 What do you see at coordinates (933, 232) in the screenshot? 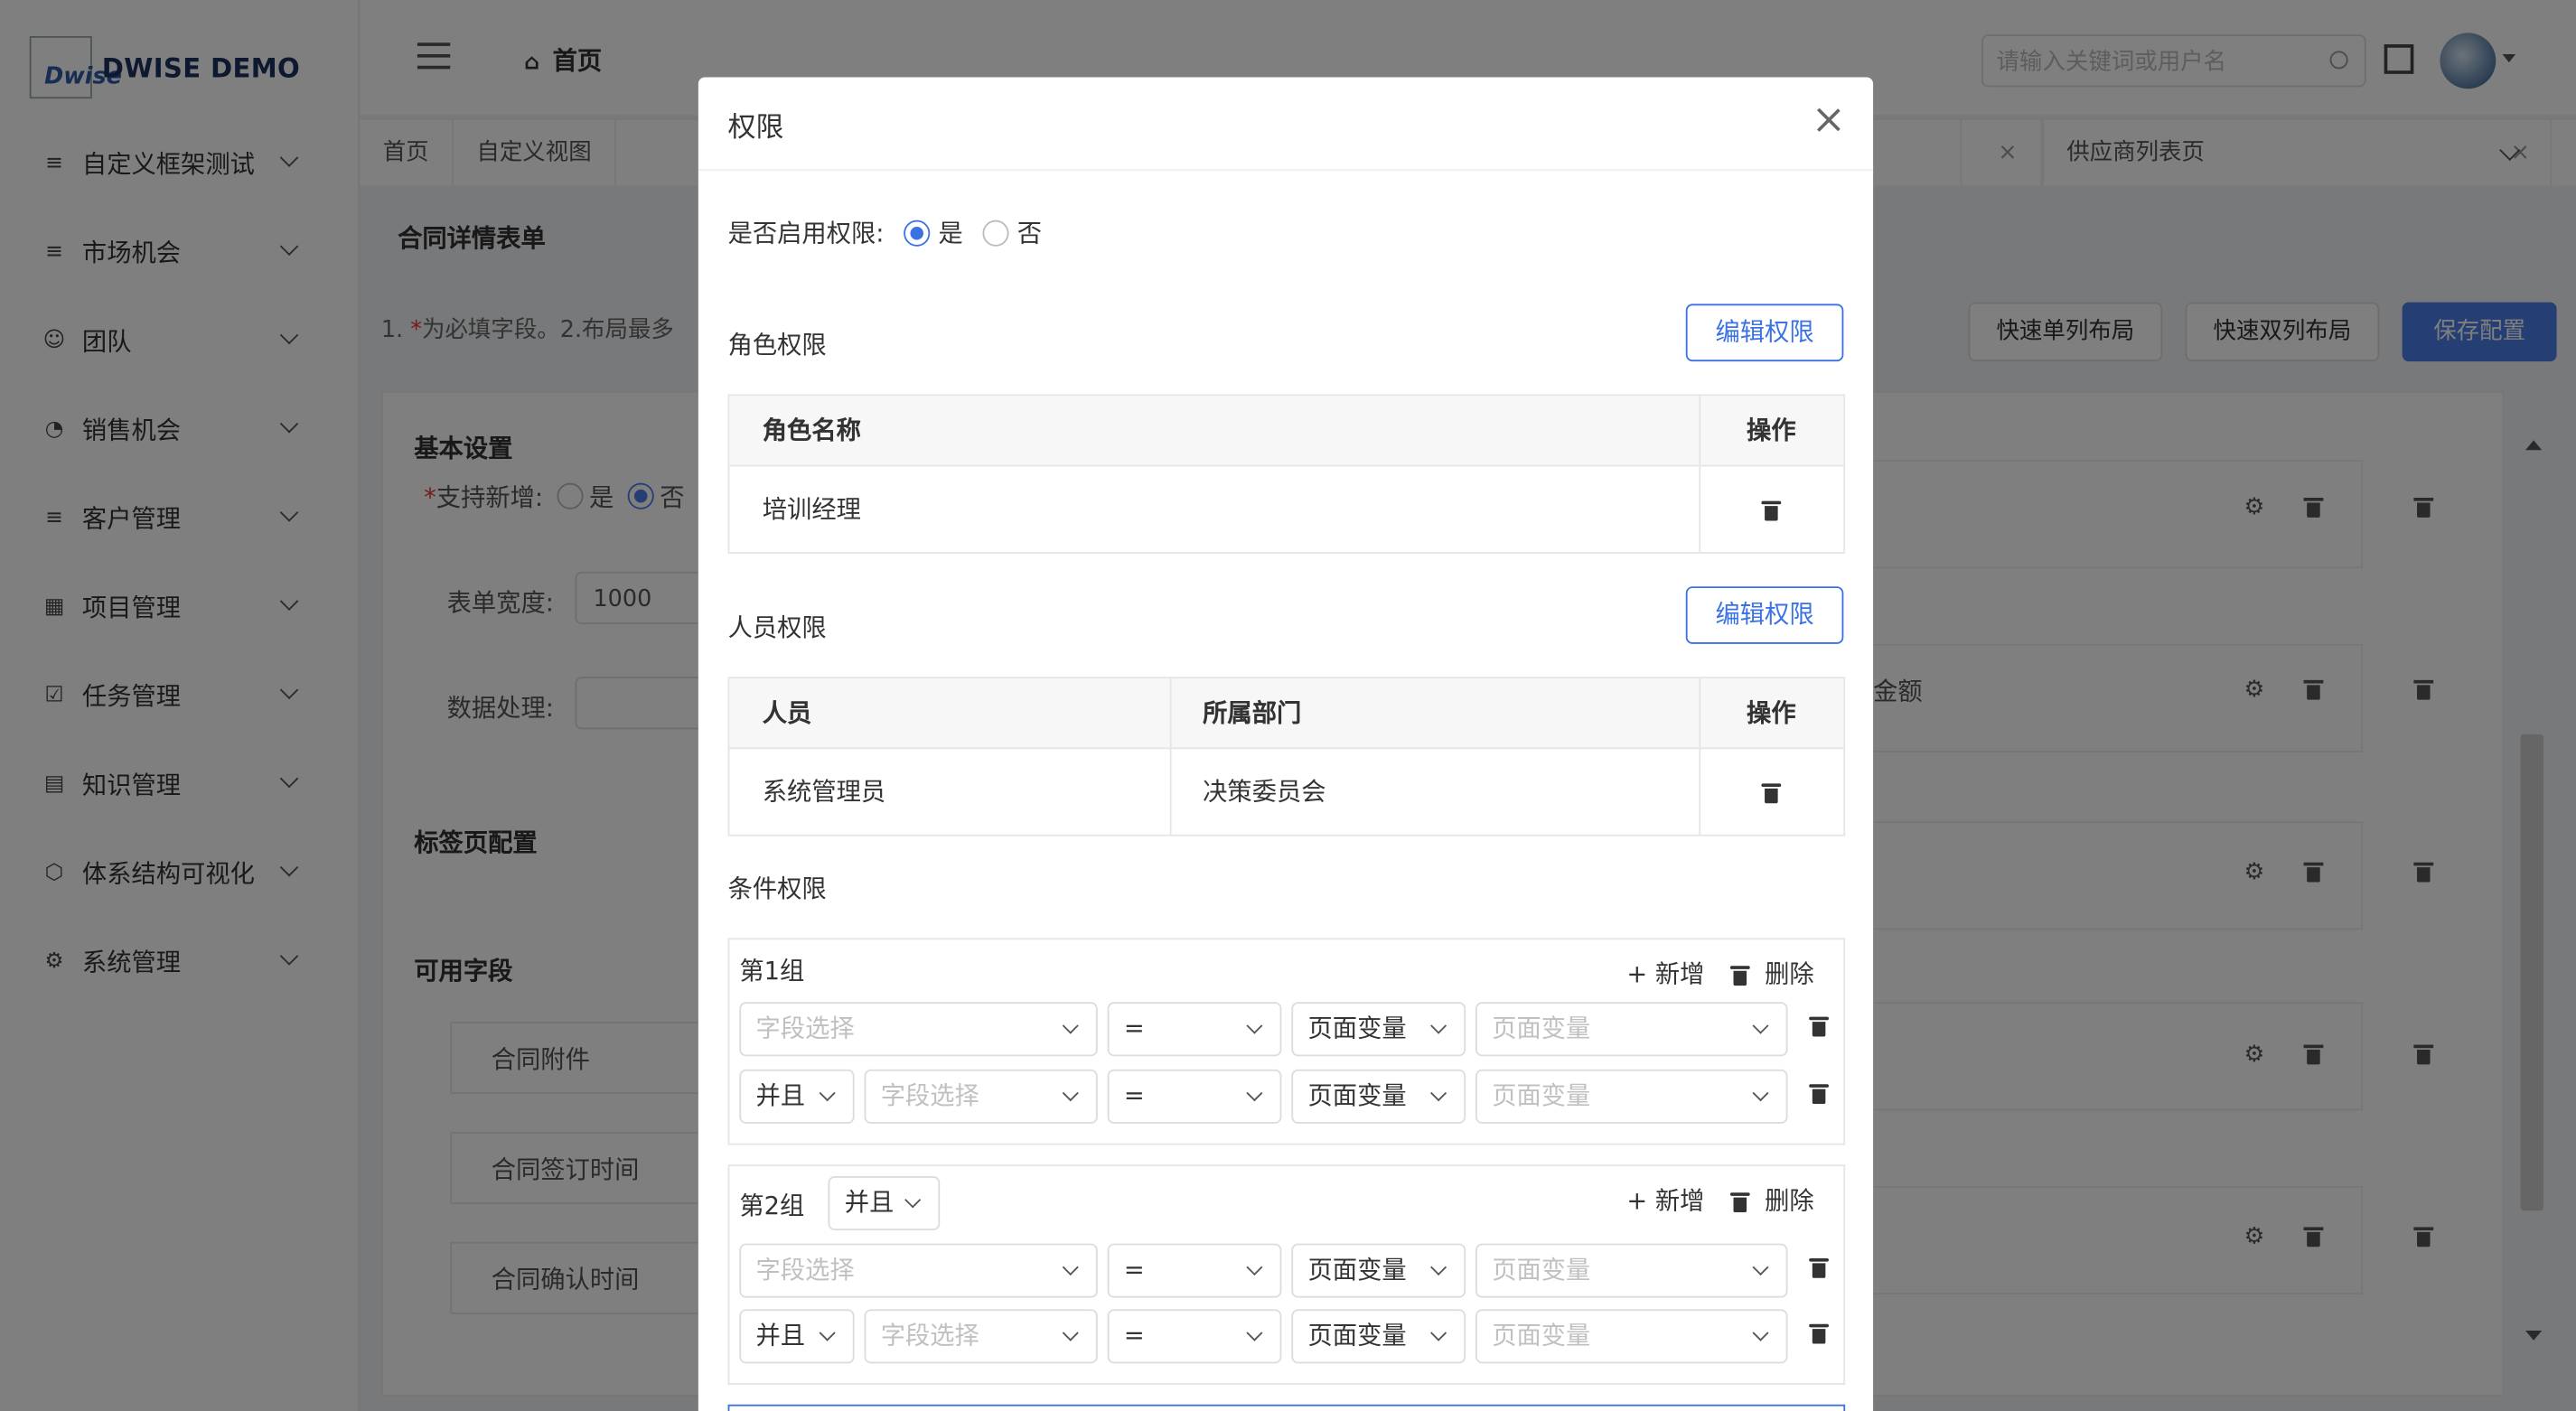
I see `enable-yes-option: 是` at bounding box center [933, 232].